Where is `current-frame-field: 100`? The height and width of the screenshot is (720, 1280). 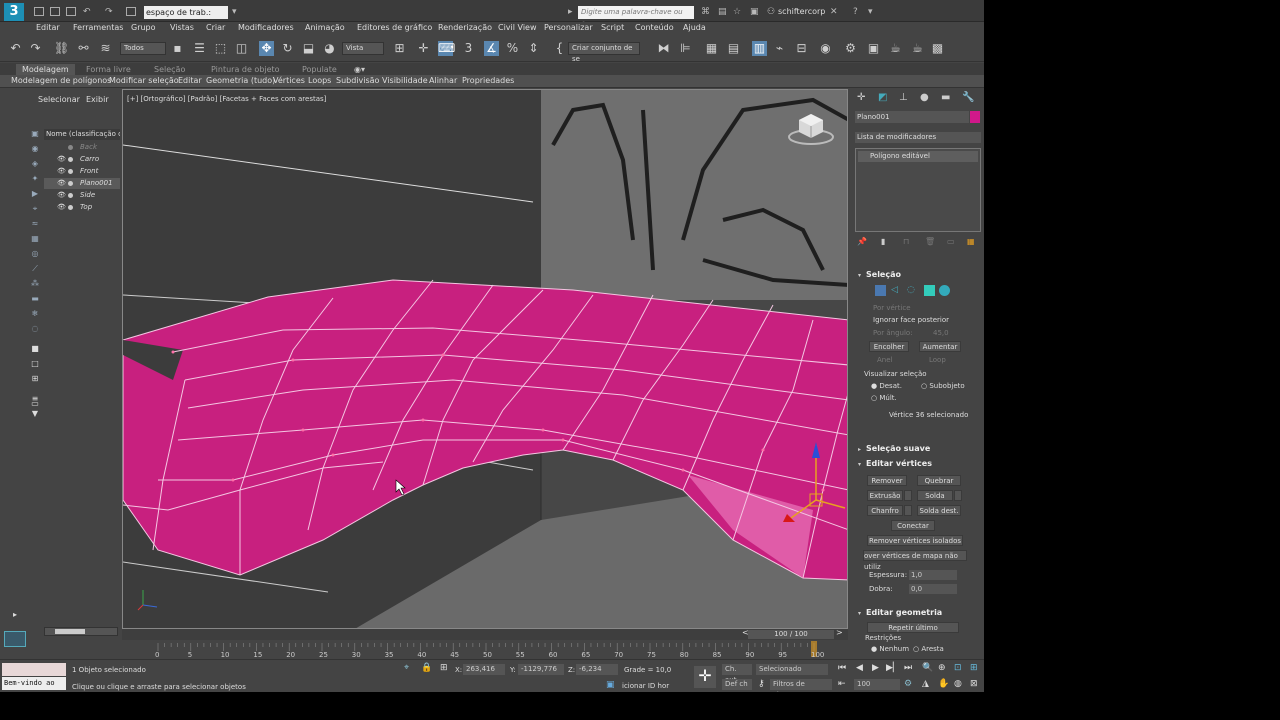
current-frame-field: 100 is located at coordinates (877, 684).